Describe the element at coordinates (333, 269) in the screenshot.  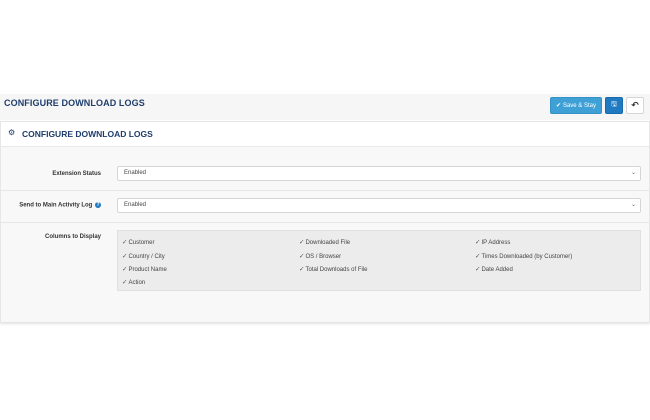
I see `column-option: ✓Total Downloads of File` at that location.